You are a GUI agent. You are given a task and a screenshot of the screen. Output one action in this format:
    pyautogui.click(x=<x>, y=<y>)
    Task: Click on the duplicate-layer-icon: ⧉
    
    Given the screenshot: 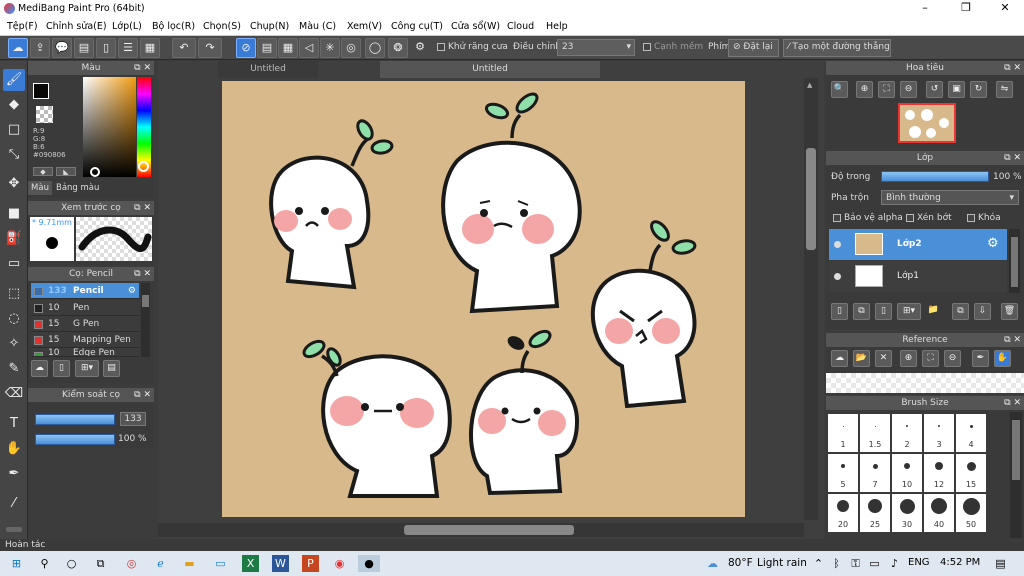 What is the action you would take?
    pyautogui.click(x=960, y=311)
    